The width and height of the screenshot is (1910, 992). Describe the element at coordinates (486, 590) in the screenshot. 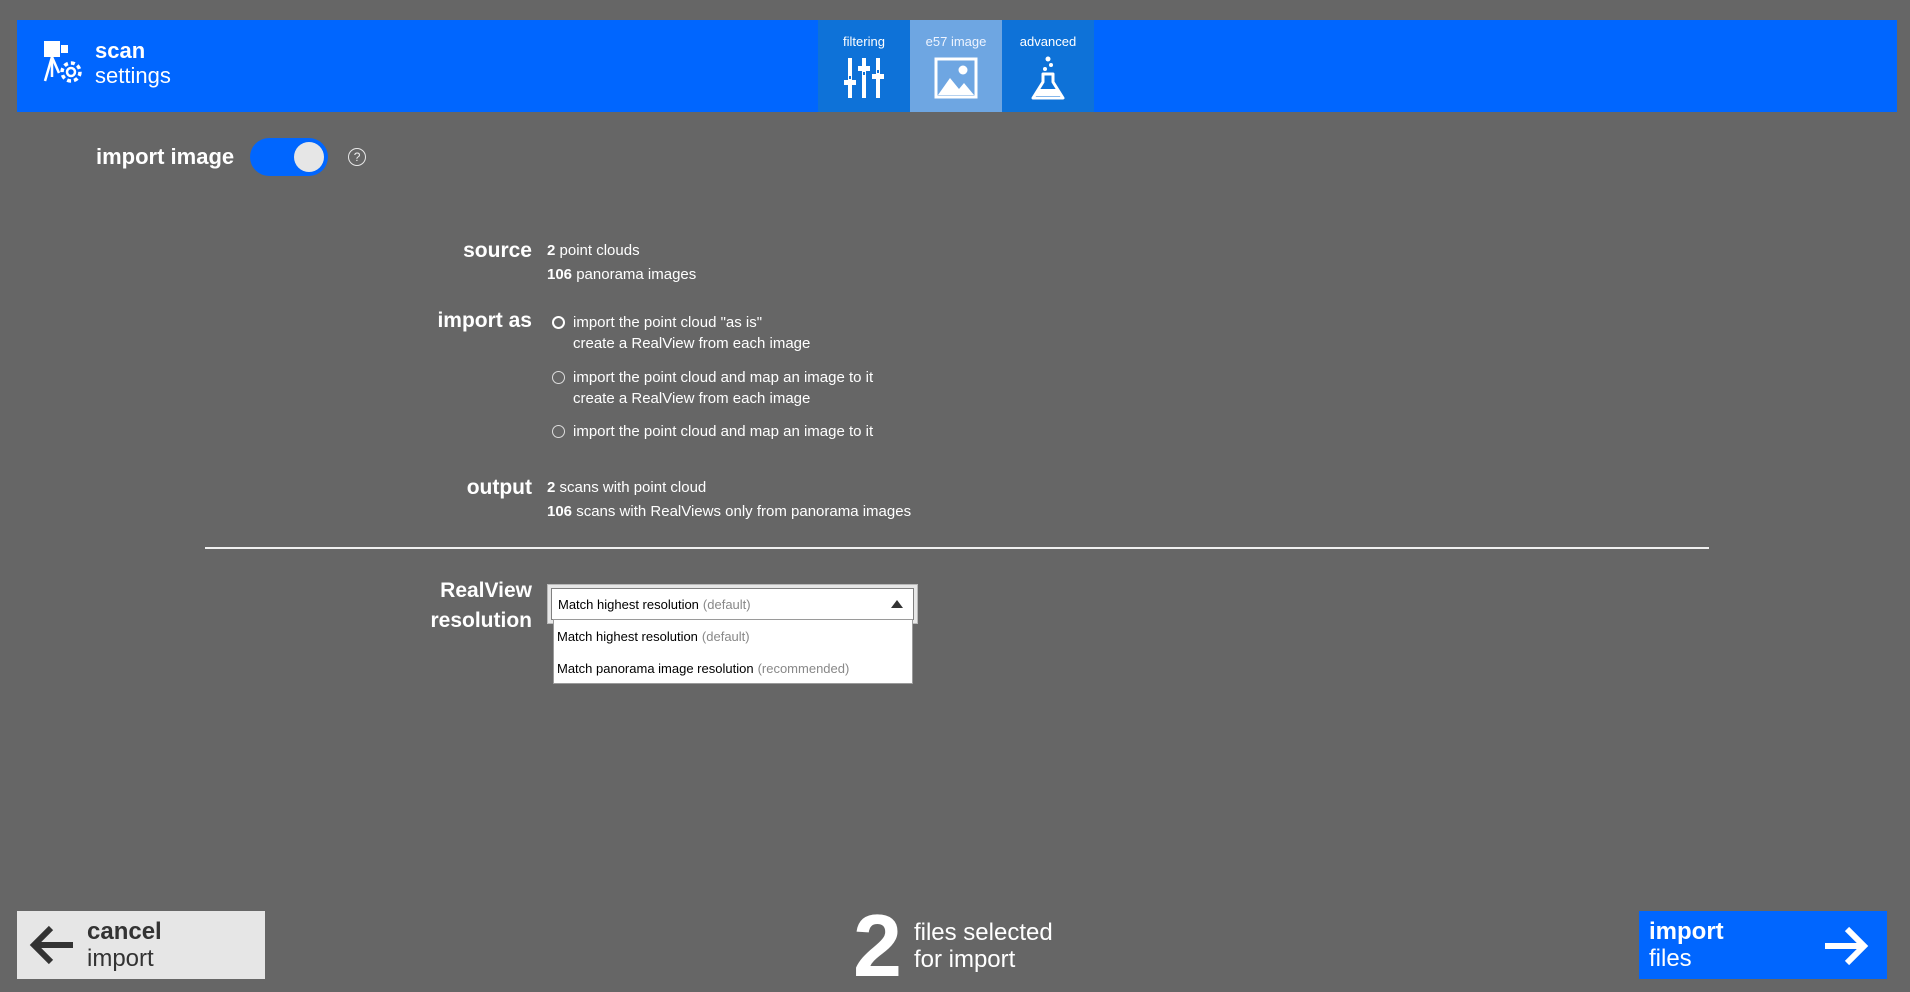

I see `realview-label-line1: RealView` at that location.